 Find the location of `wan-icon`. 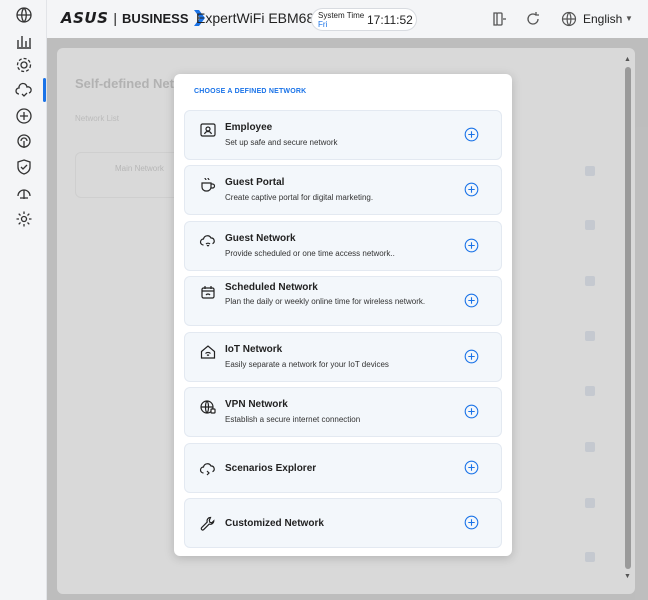

wan-icon is located at coordinates (24, 116).